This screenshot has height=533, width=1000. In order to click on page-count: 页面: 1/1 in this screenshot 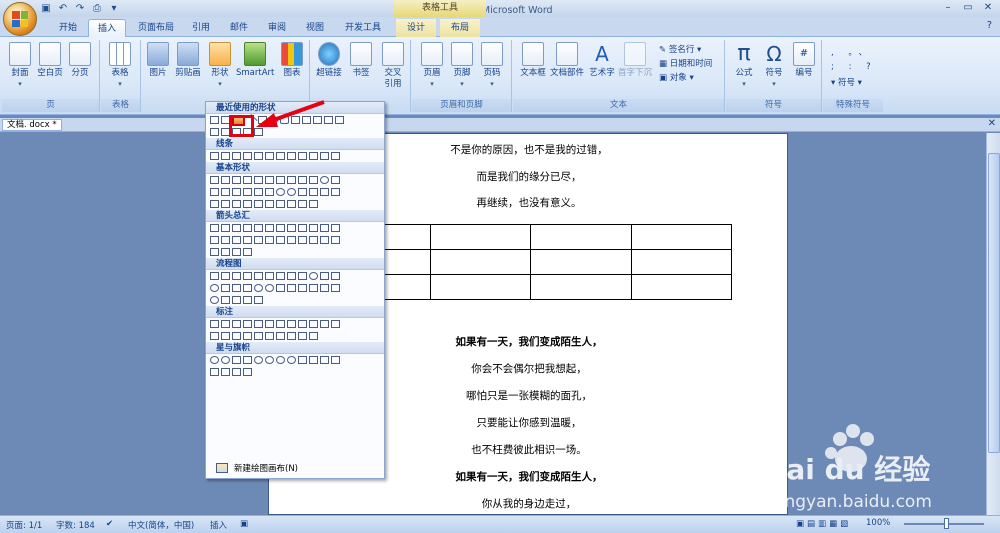, I will do `click(24, 525)`.